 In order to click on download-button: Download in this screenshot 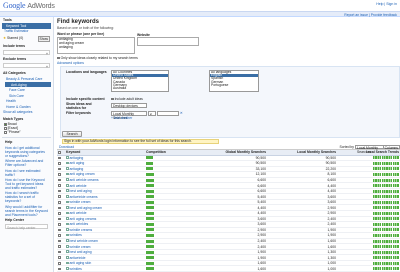, I will do `click(66, 147)`.